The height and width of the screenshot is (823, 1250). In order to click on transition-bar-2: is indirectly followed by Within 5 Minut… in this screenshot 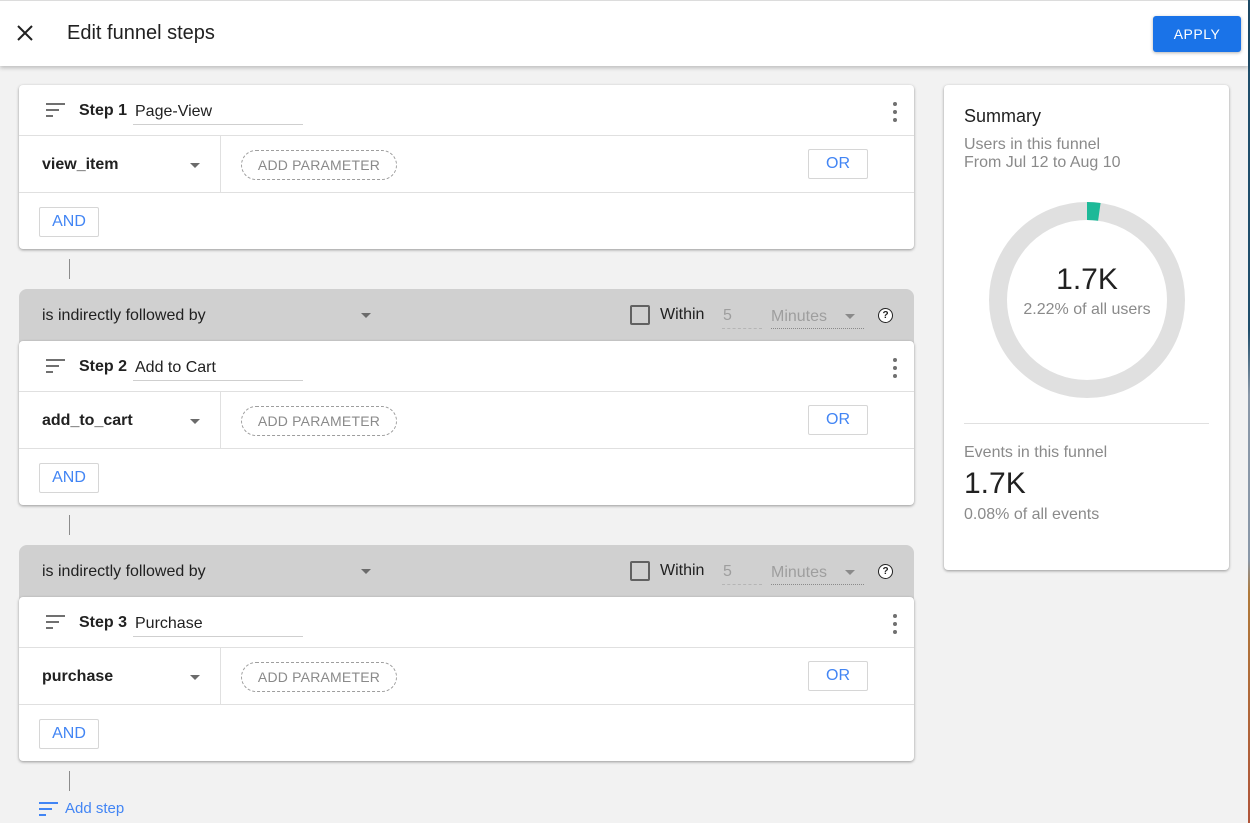, I will do `click(466, 575)`.